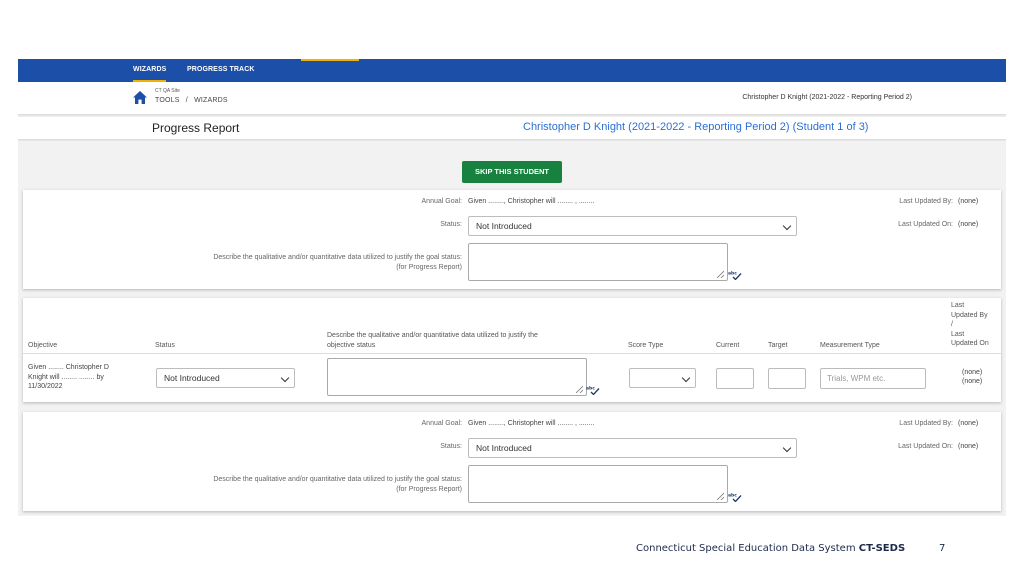 This screenshot has width=1024, height=576. Describe the element at coordinates (167, 91) in the screenshot. I see `site-label: CT QA Site` at that location.